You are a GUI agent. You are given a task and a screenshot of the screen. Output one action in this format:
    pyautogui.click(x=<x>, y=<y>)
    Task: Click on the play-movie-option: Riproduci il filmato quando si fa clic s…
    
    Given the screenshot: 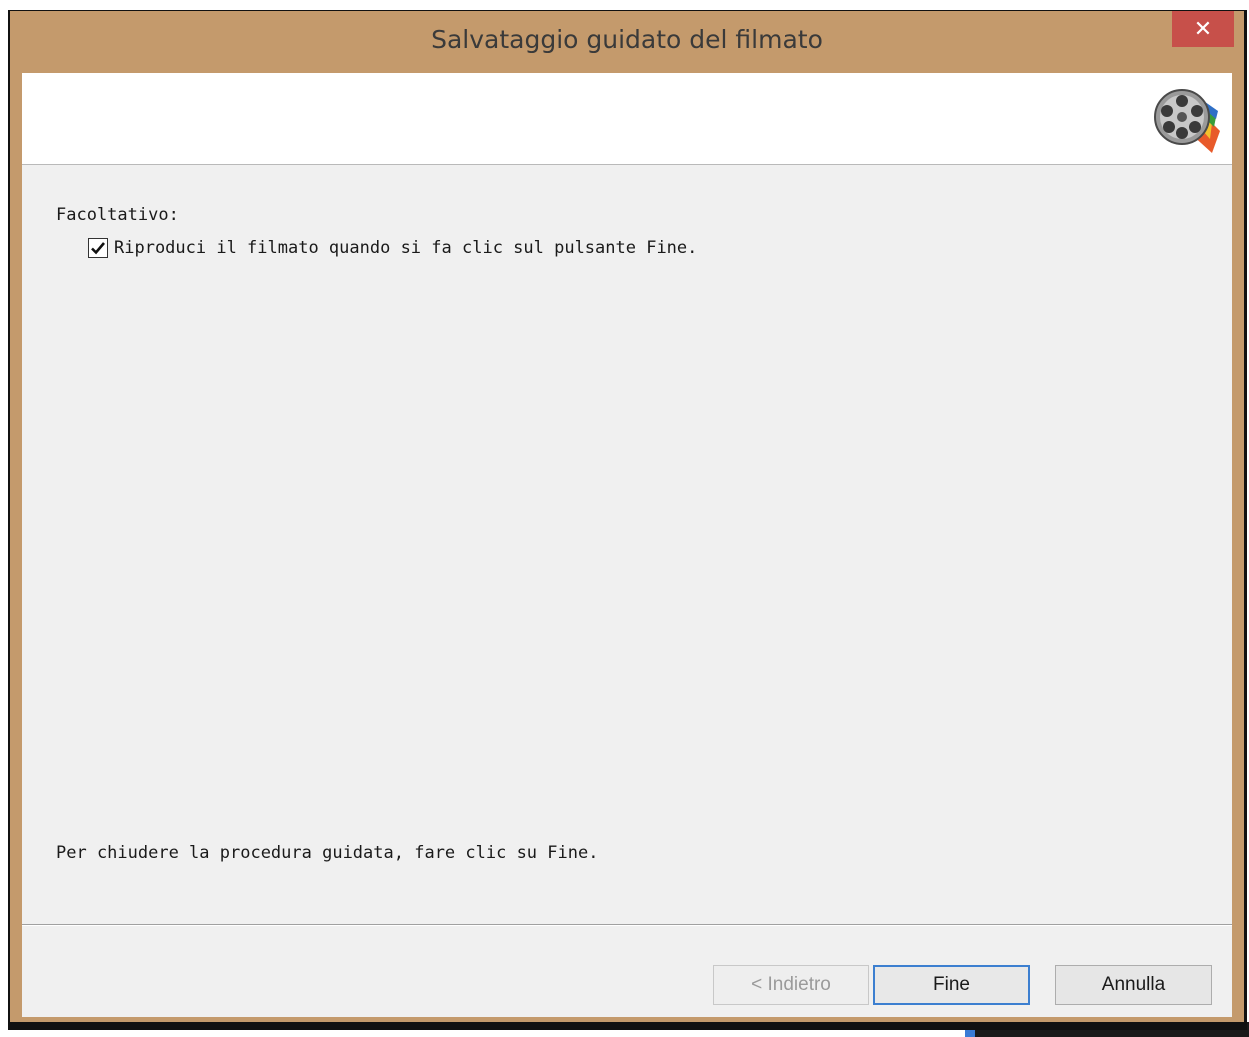 What is the action you would take?
    pyautogui.click(x=392, y=248)
    